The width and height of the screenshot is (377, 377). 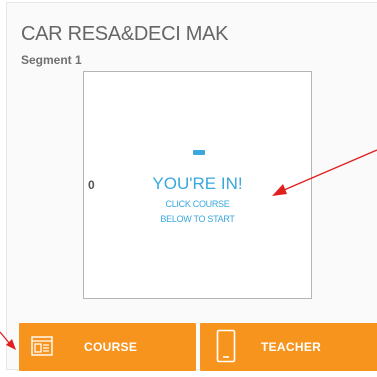 I want to click on progress-dash, so click(x=199, y=152).